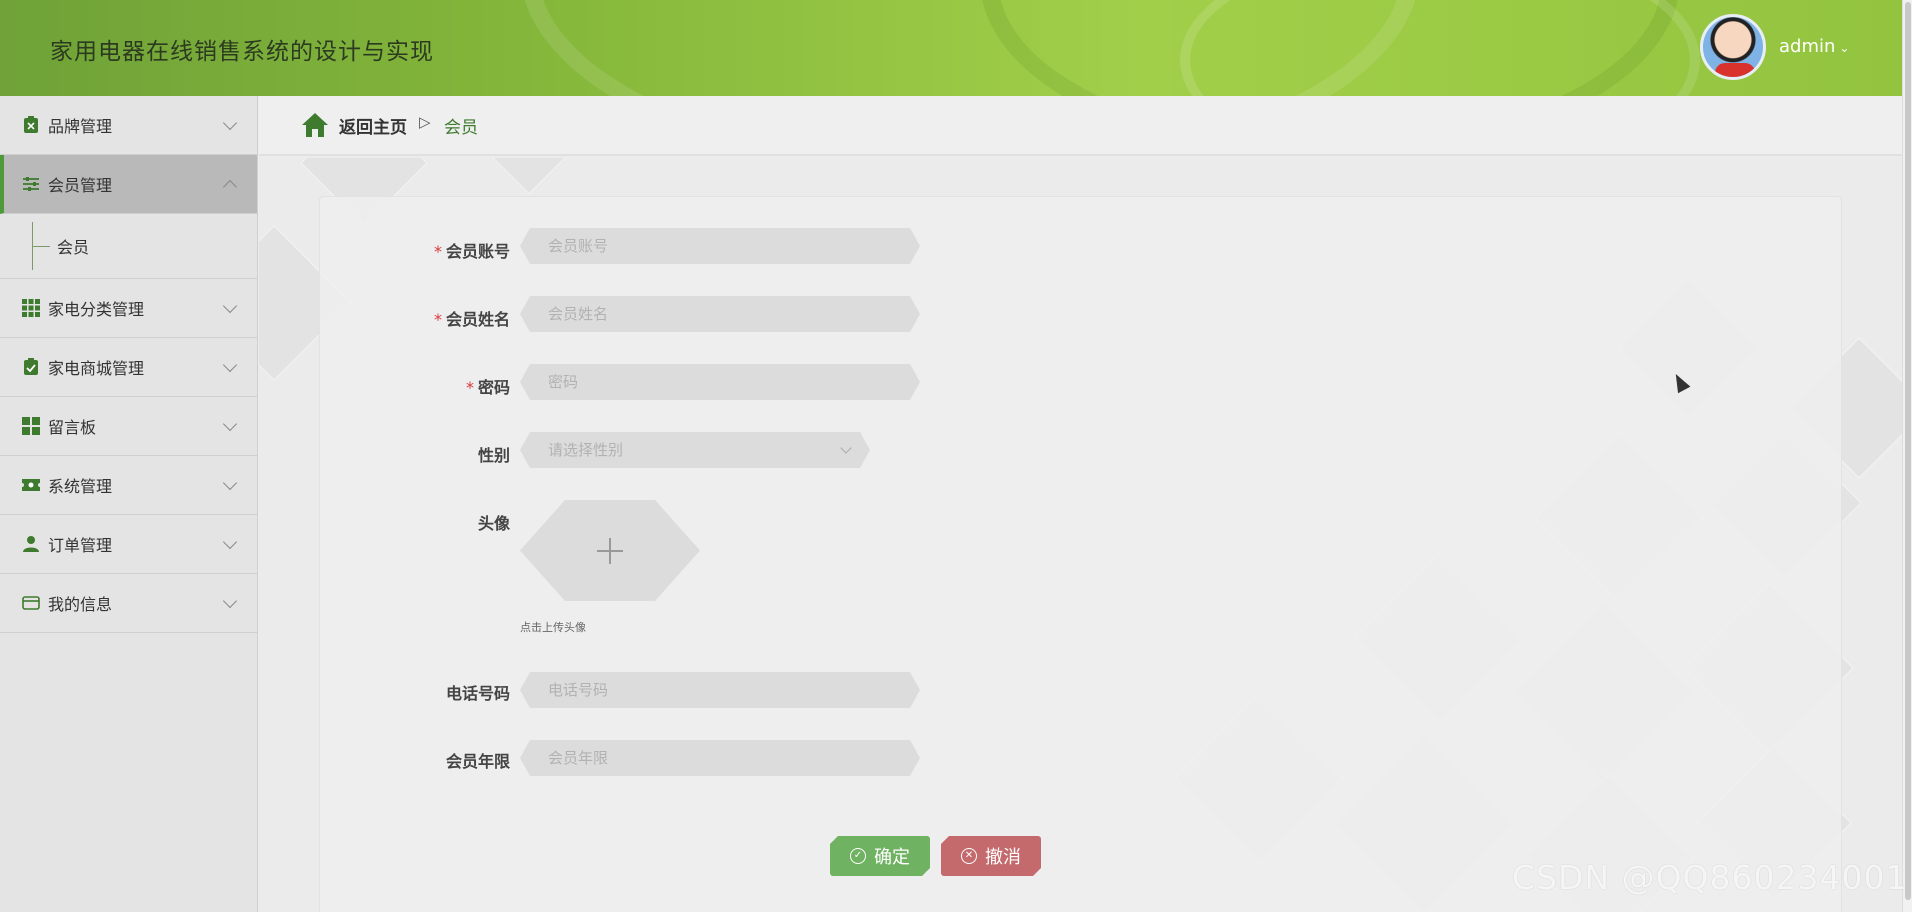  What do you see at coordinates (128, 125) in the screenshot?
I see `sidebar-item-brand: 品牌管理` at bounding box center [128, 125].